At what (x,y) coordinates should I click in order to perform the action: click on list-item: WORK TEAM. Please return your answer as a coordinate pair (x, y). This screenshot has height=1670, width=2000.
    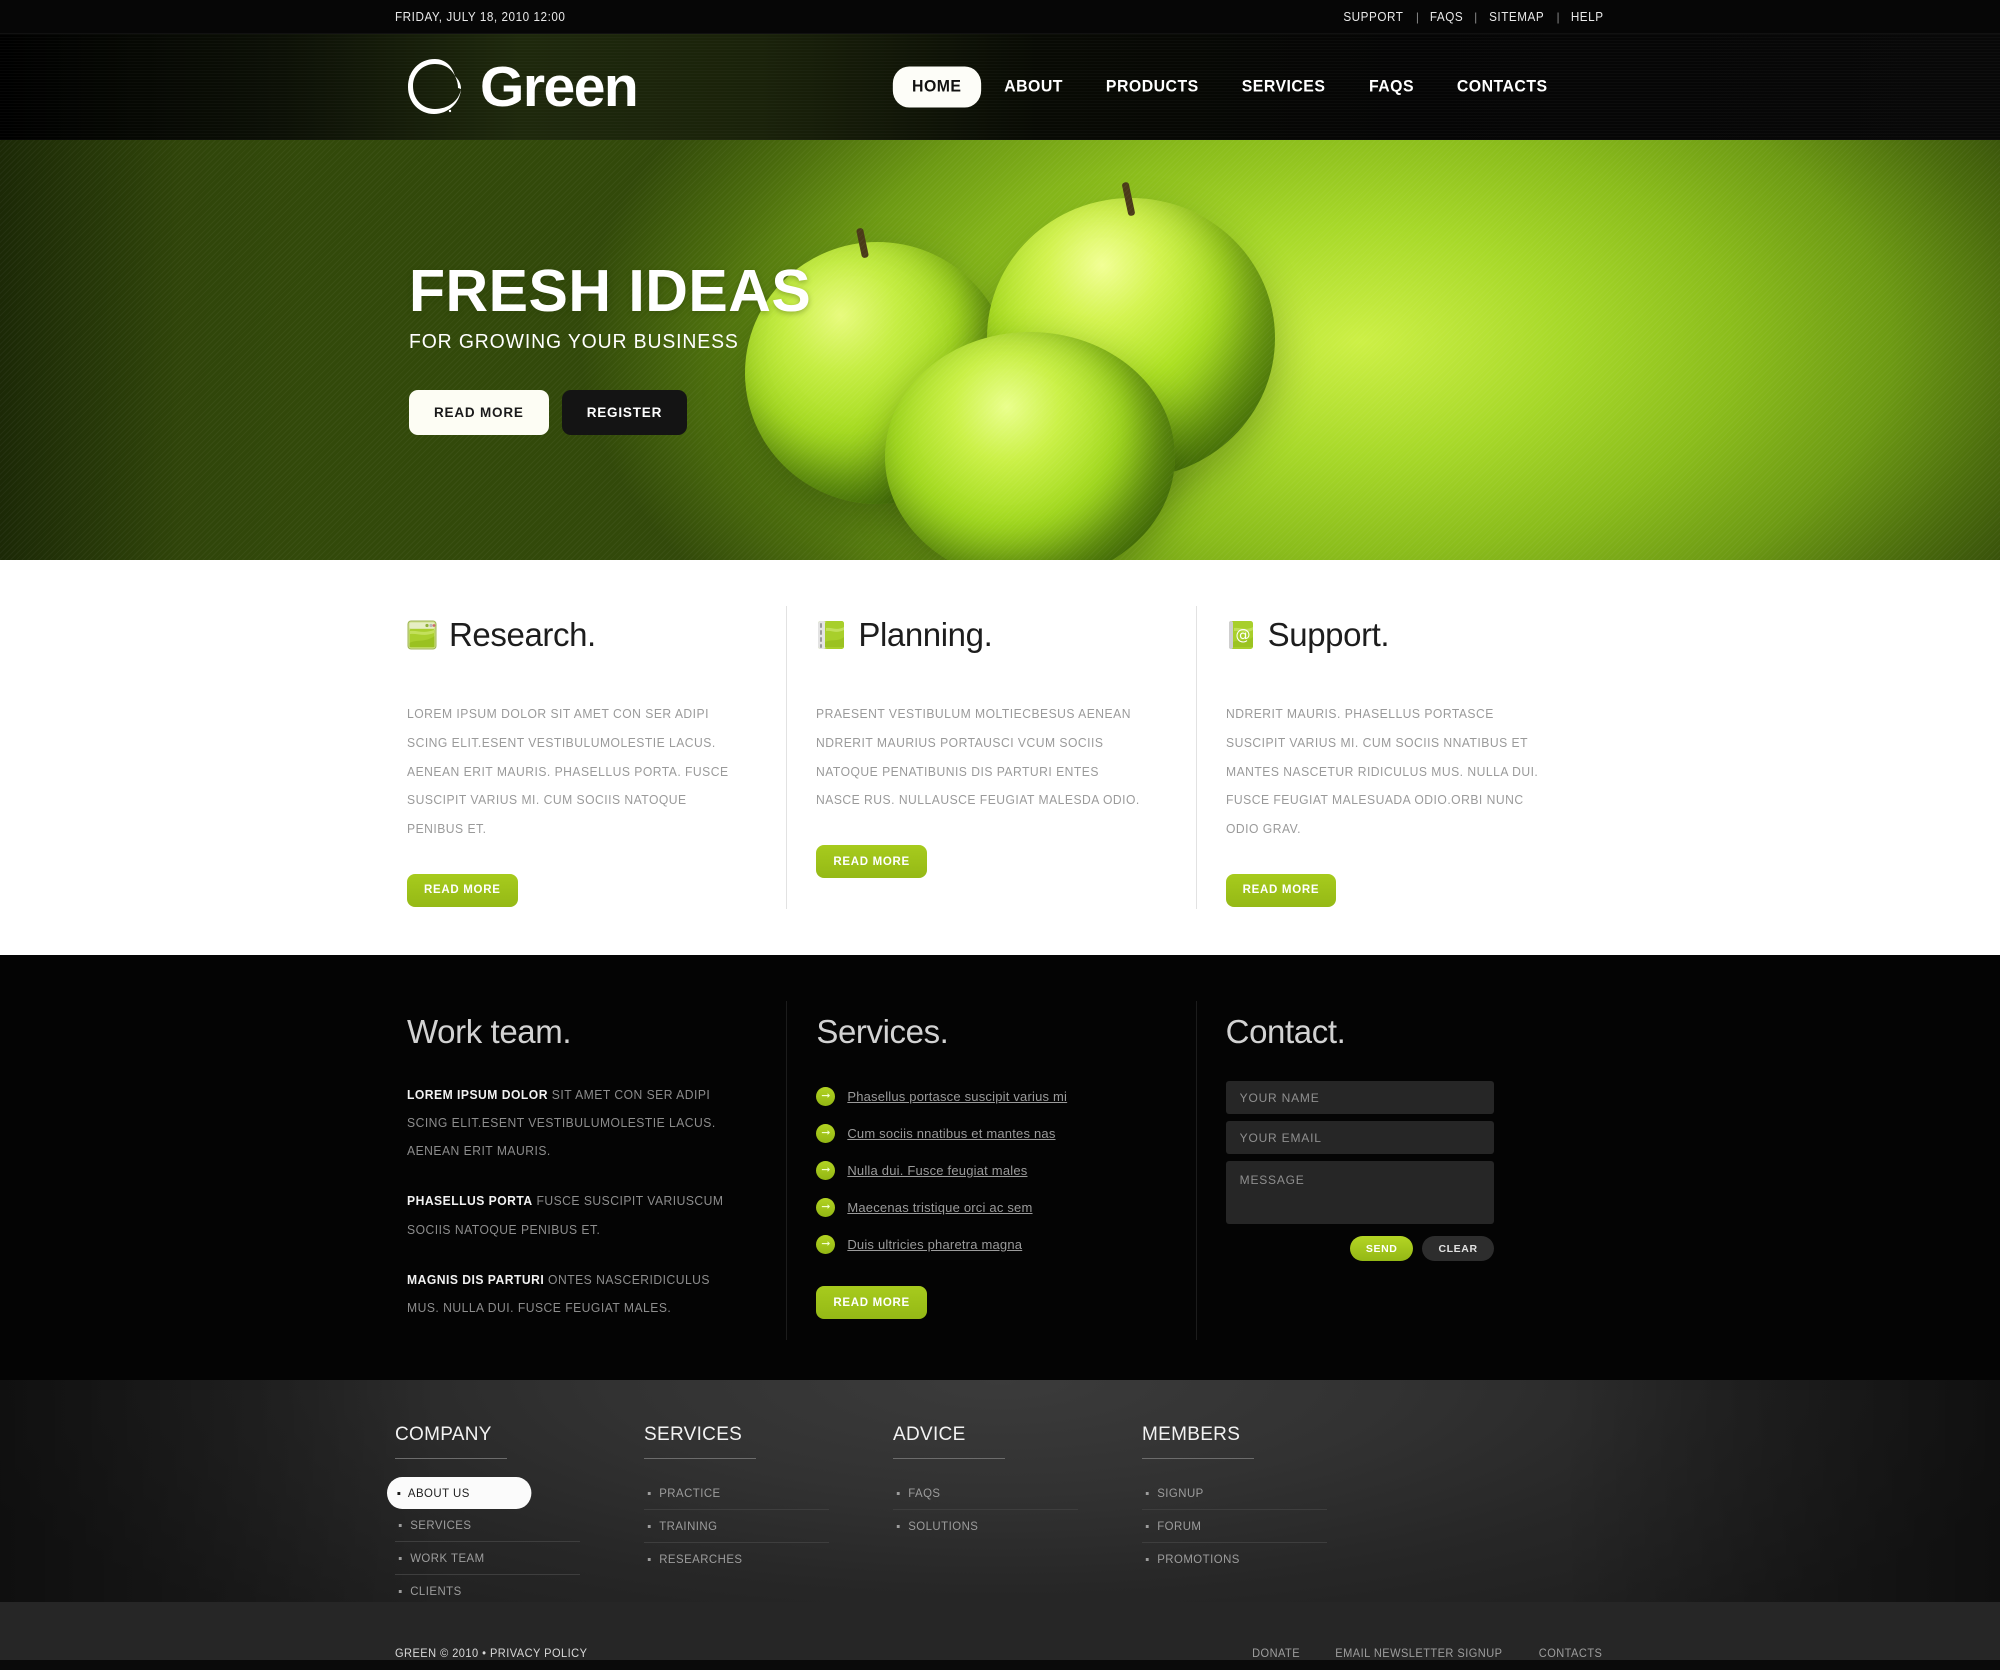
    Looking at the image, I should click on (487, 1558).